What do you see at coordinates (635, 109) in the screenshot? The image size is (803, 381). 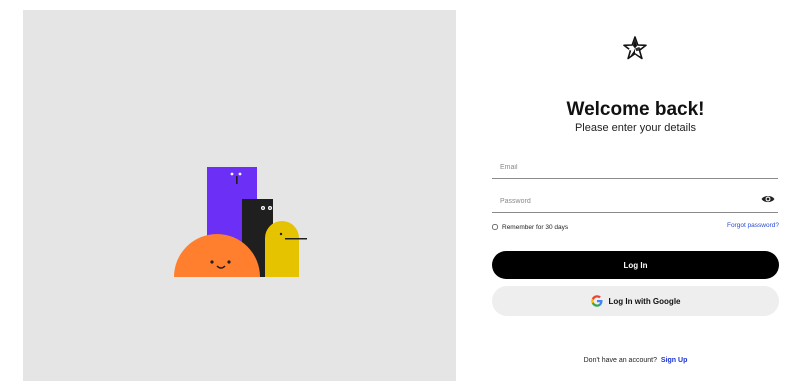 I see `page-title: Welcome back!` at bounding box center [635, 109].